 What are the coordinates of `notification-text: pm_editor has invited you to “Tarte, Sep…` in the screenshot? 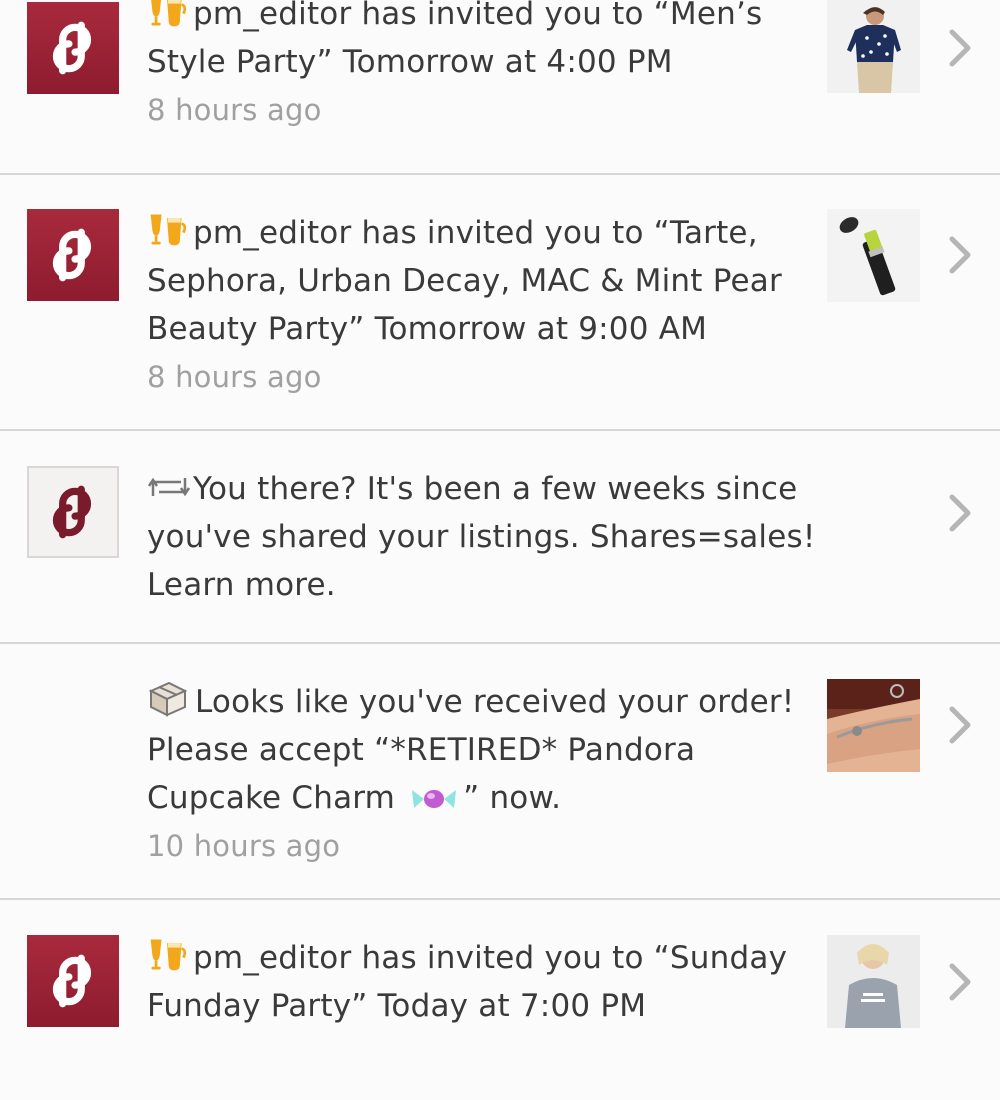 It's located at (464, 281).